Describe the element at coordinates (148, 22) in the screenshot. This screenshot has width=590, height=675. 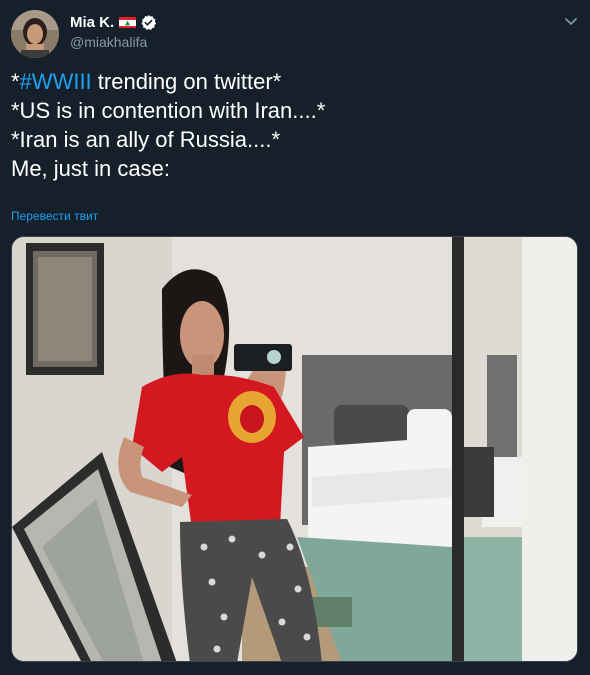
I see `verified-badge-icon` at that location.